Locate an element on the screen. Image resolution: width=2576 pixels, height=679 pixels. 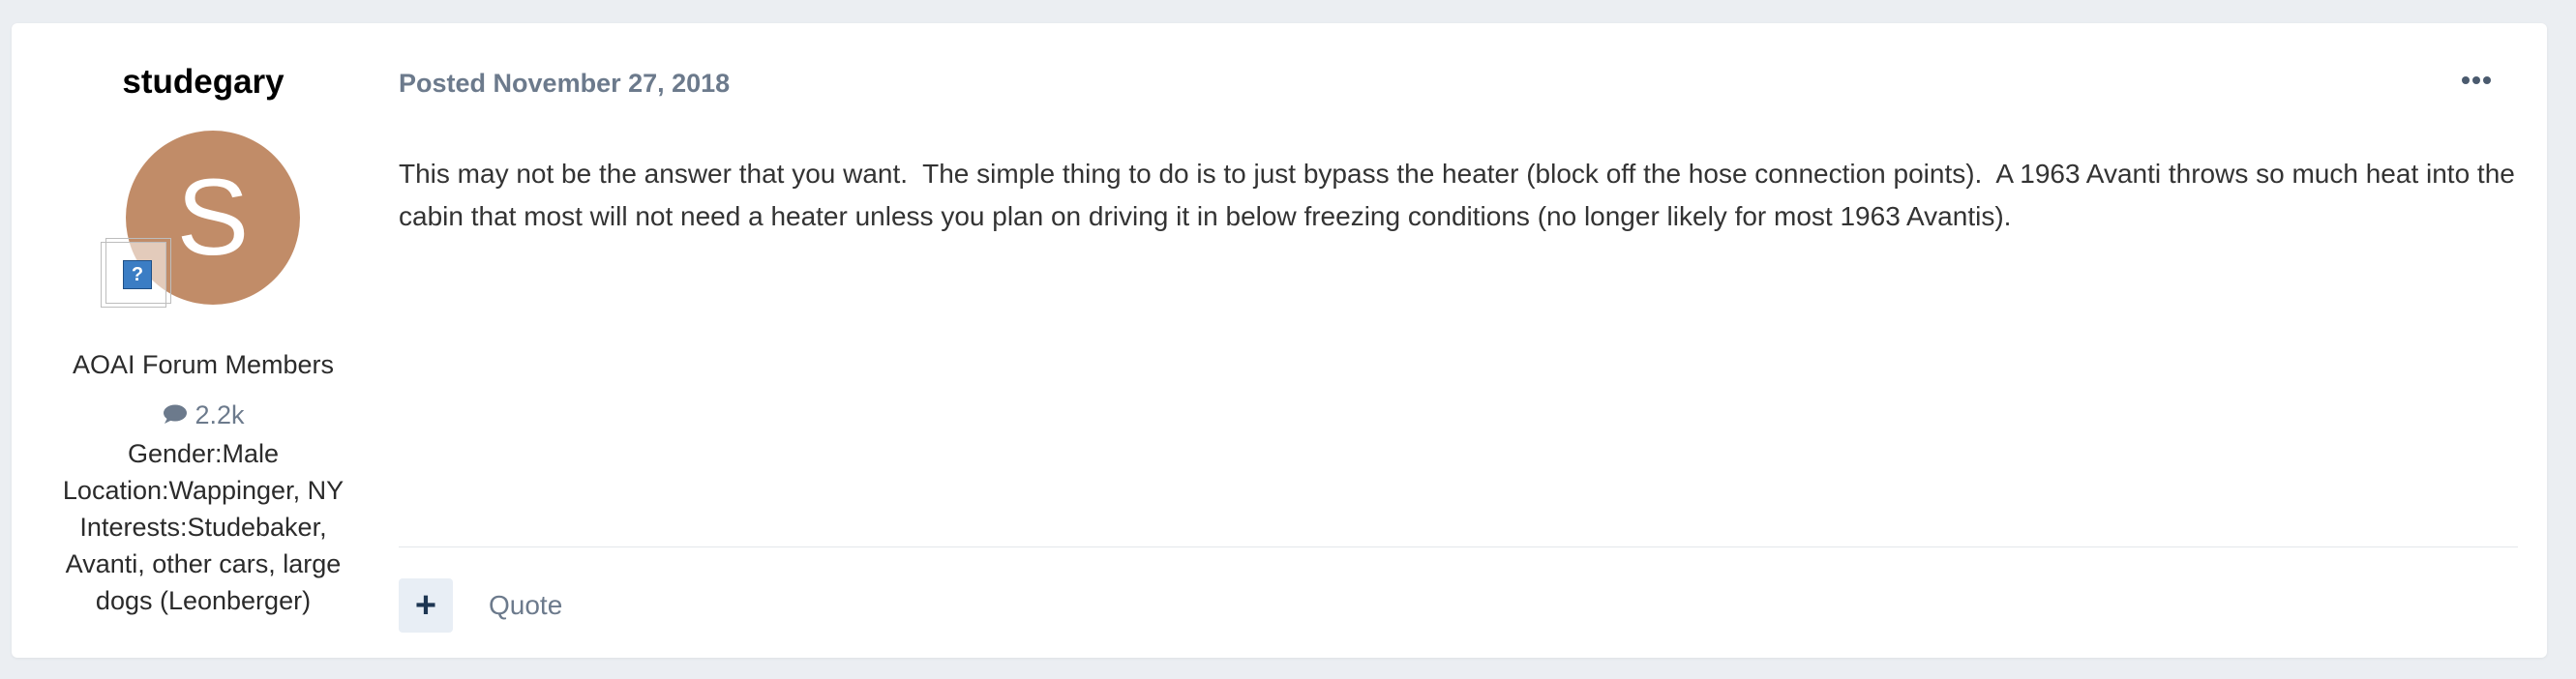
comment-icon is located at coordinates (175, 416).